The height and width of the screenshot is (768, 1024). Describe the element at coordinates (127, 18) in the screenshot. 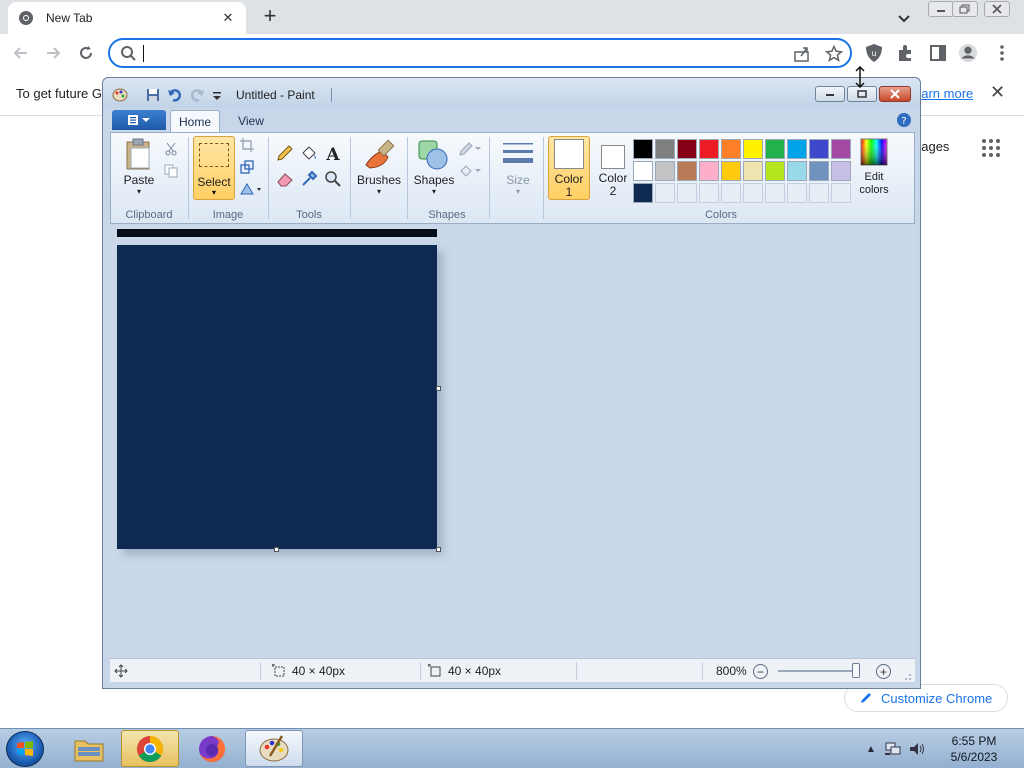

I see `tab-new-tab: New Tab ✕` at that location.